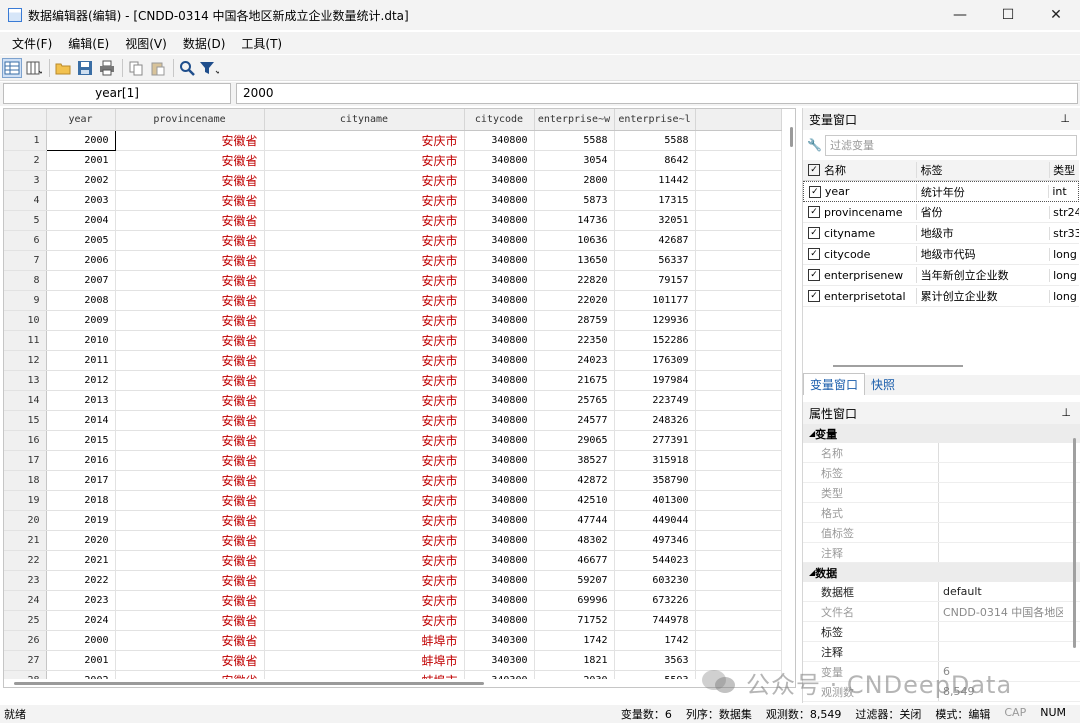  I want to click on table-cell: 24577, so click(574, 420).